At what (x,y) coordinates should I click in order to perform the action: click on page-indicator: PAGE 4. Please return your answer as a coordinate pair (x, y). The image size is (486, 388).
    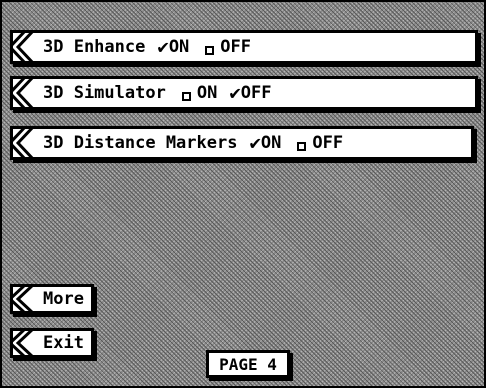
    Looking at the image, I should click on (248, 364).